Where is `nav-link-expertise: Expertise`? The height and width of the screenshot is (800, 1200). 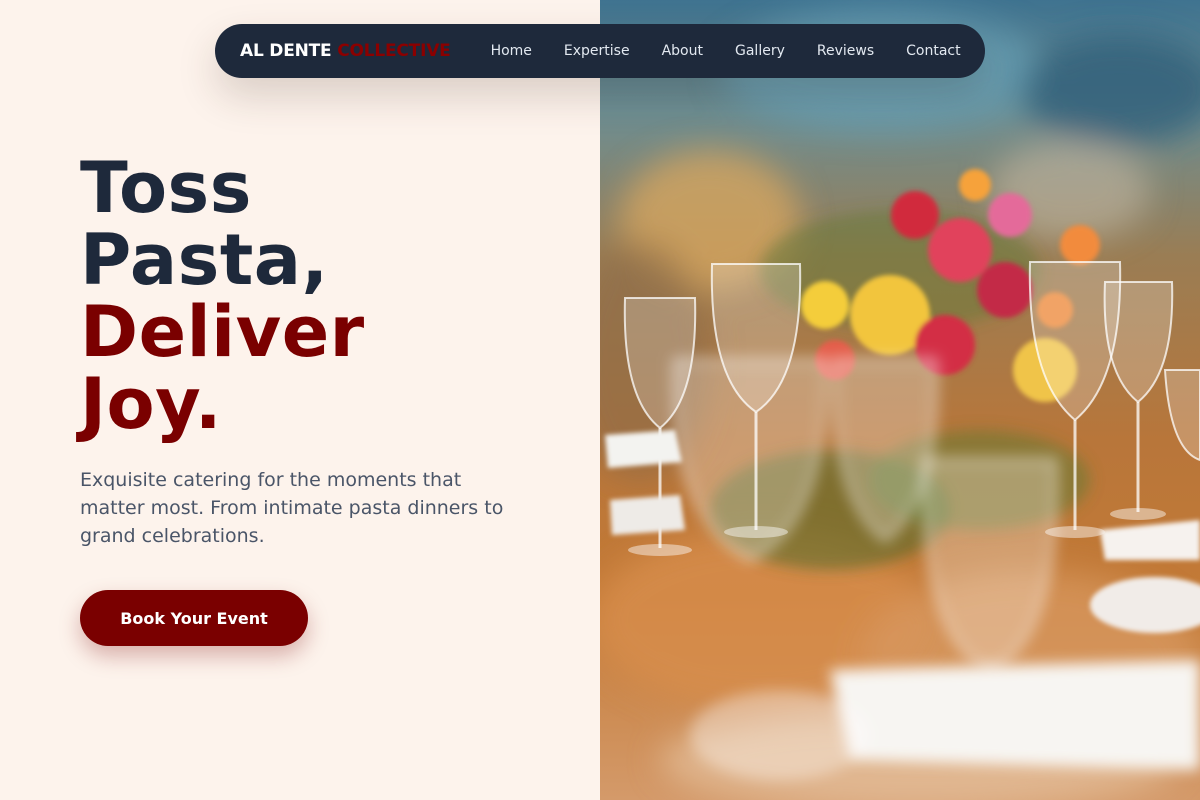
nav-link-expertise: Expertise is located at coordinates (597, 51).